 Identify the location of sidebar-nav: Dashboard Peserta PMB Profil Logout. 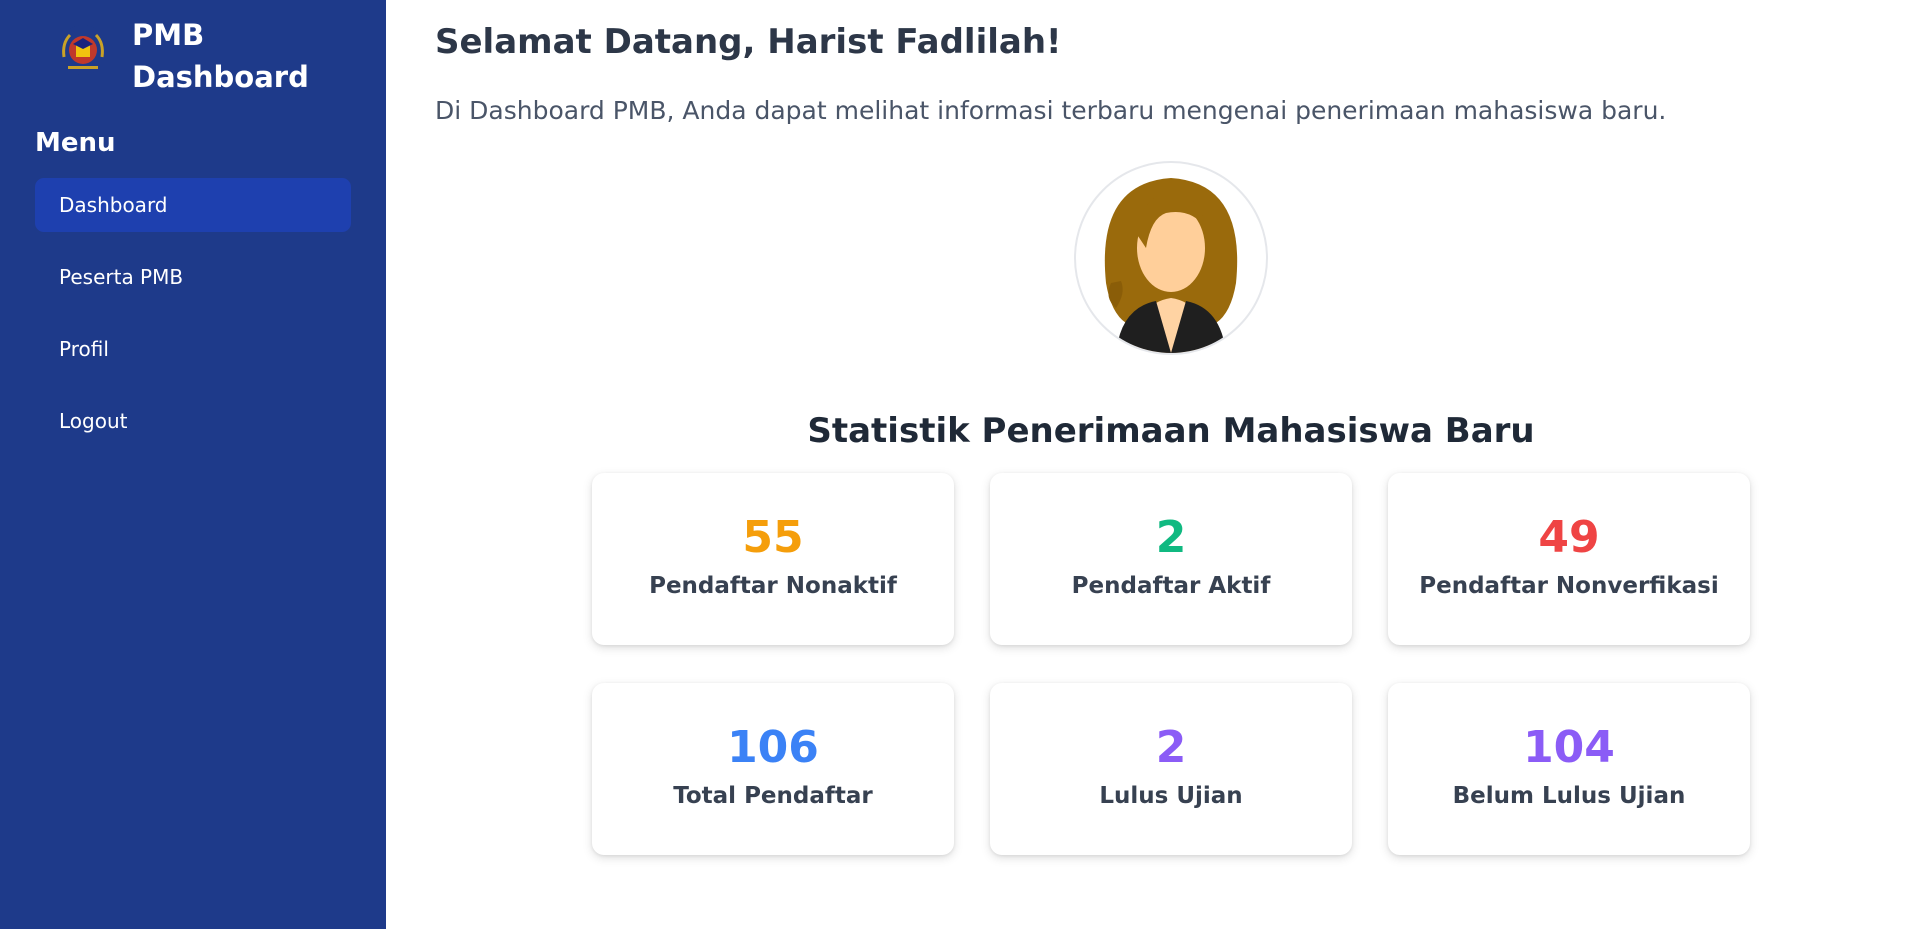
(193, 313).